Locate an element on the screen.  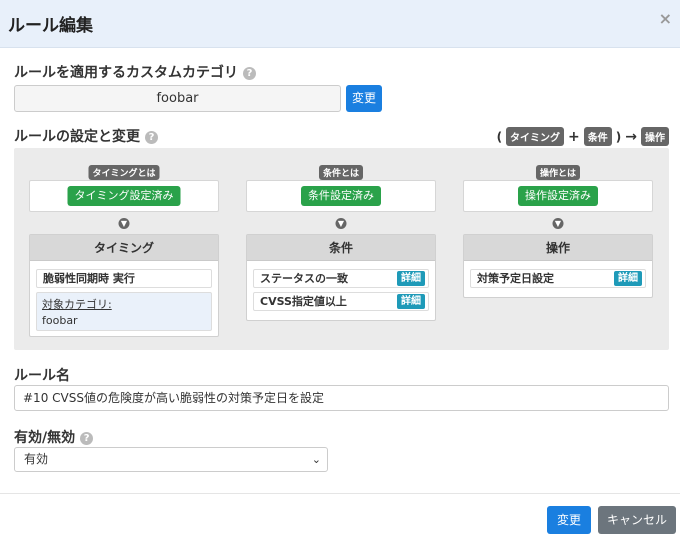
operation-box: 操作 対策予定日設定 詳細 is located at coordinates (558, 266).